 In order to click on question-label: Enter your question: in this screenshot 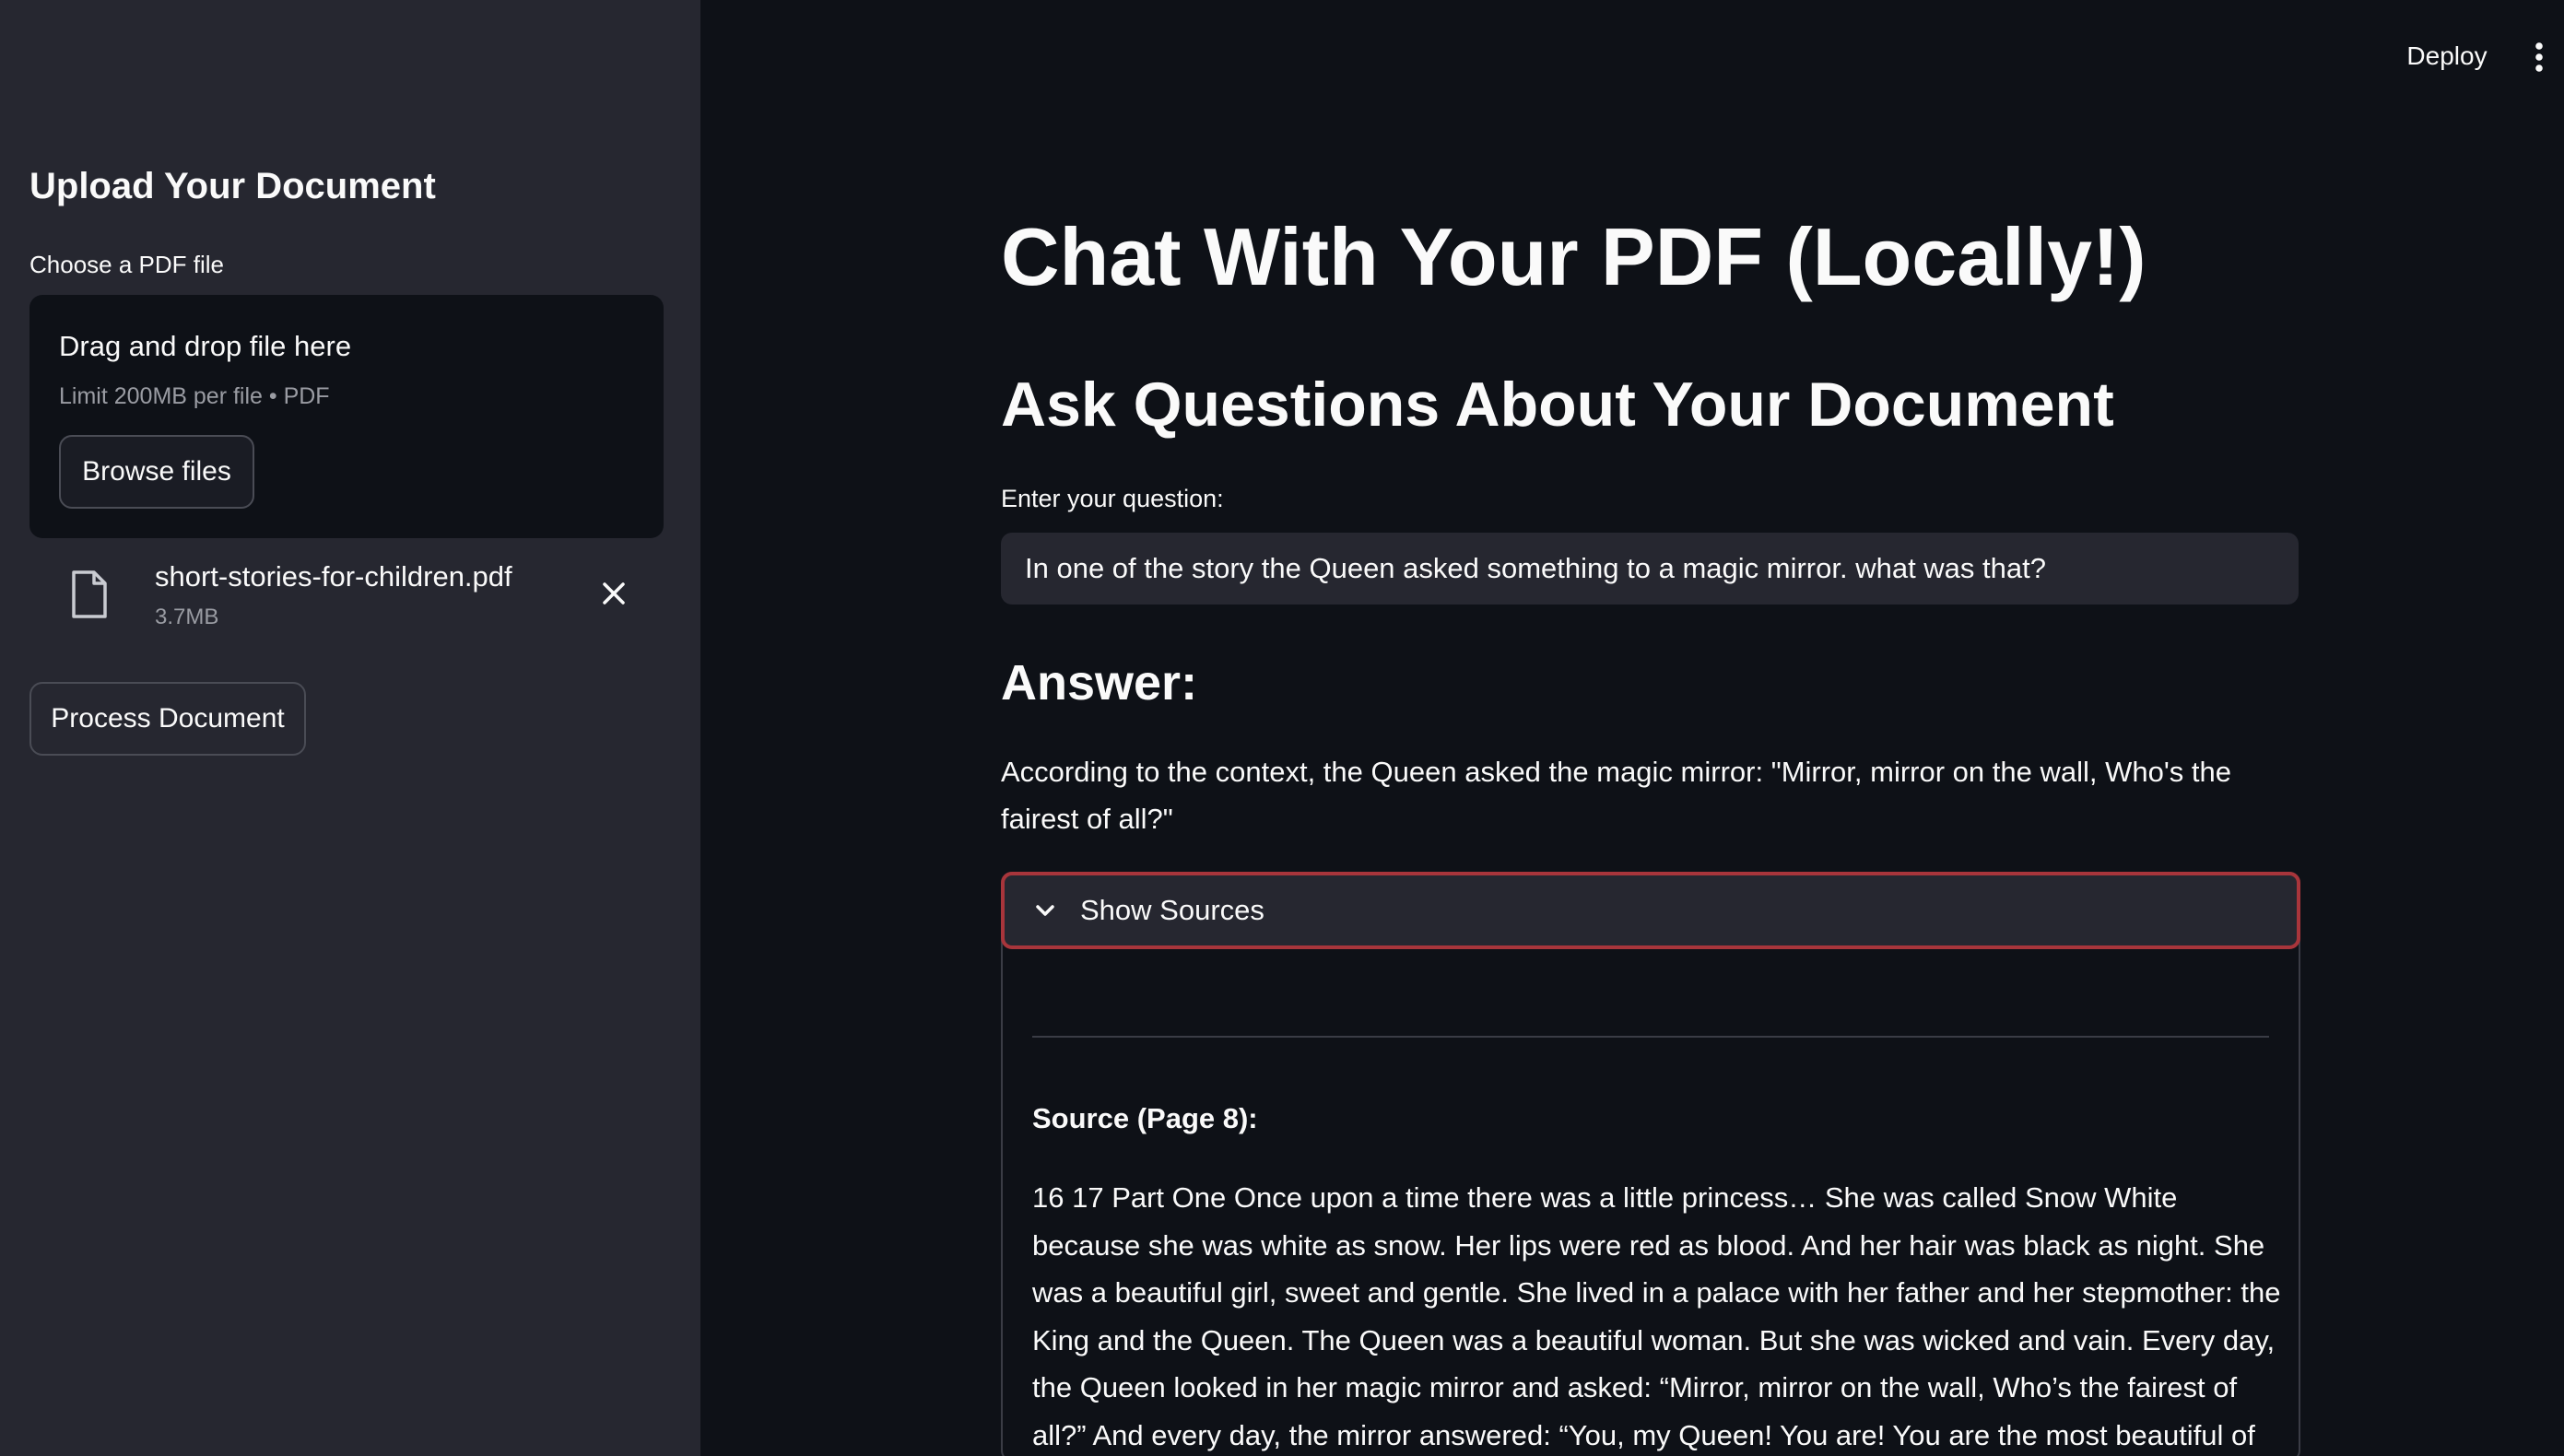, I will do `click(1113, 498)`.